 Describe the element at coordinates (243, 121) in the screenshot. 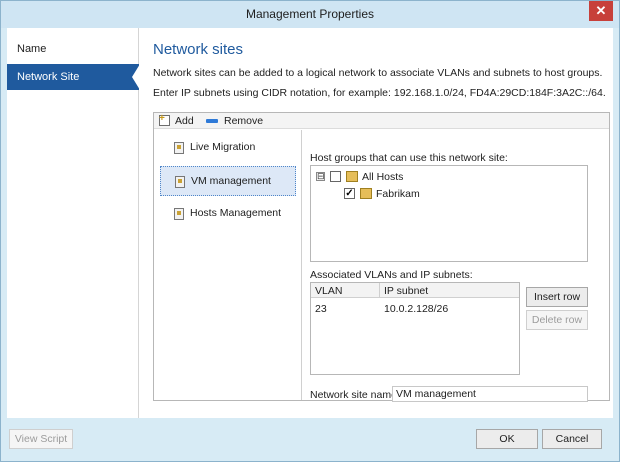

I see `remove-button: Remove` at that location.